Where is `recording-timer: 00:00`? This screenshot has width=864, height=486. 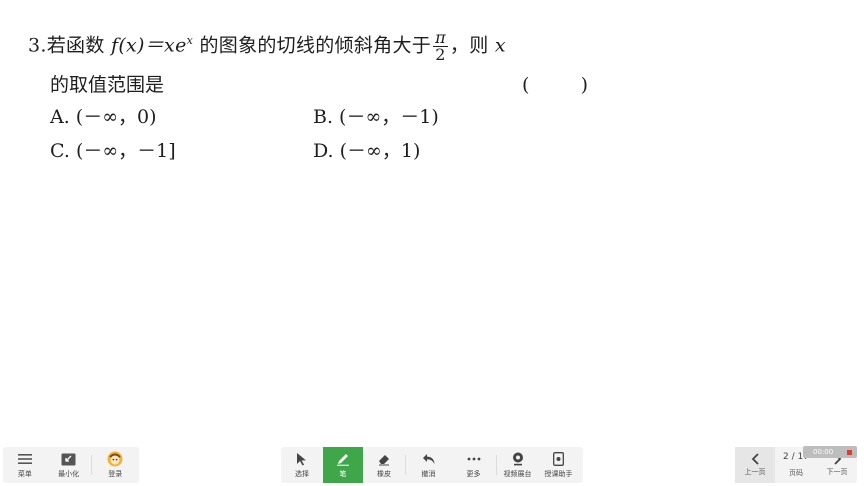
recording-timer: 00:00 is located at coordinates (830, 452).